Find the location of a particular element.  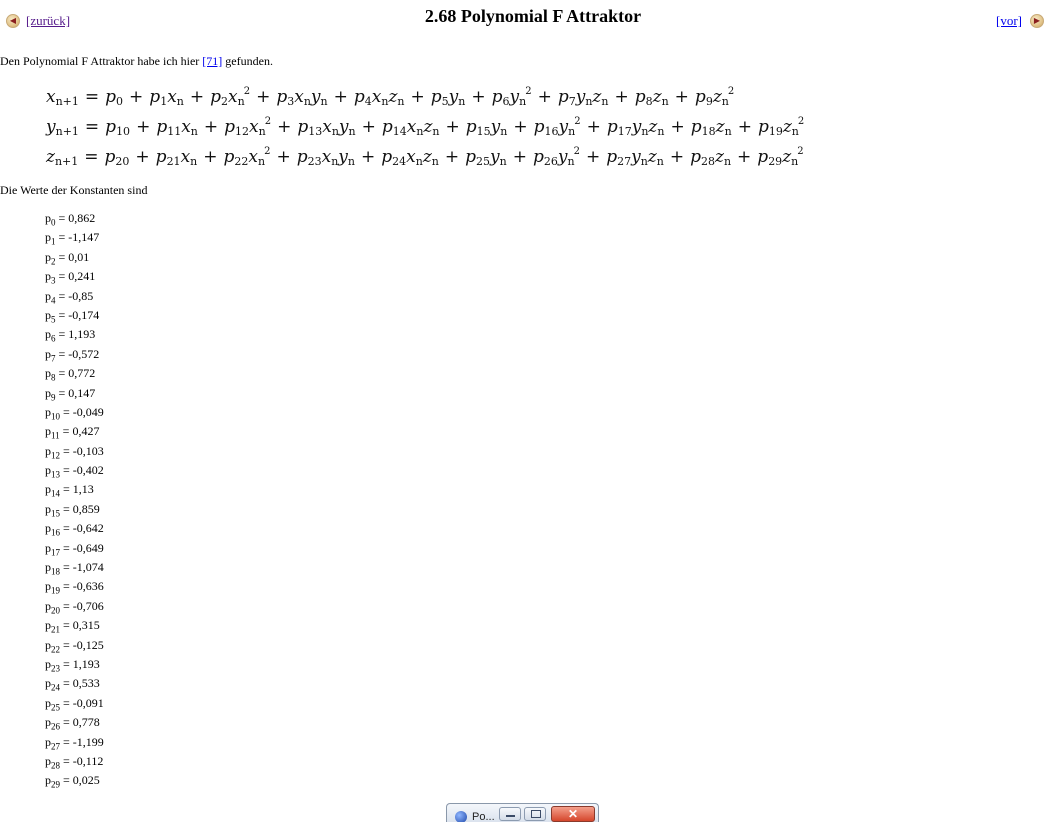

constant-item: p2 = 0,01 is located at coordinates (67, 258).